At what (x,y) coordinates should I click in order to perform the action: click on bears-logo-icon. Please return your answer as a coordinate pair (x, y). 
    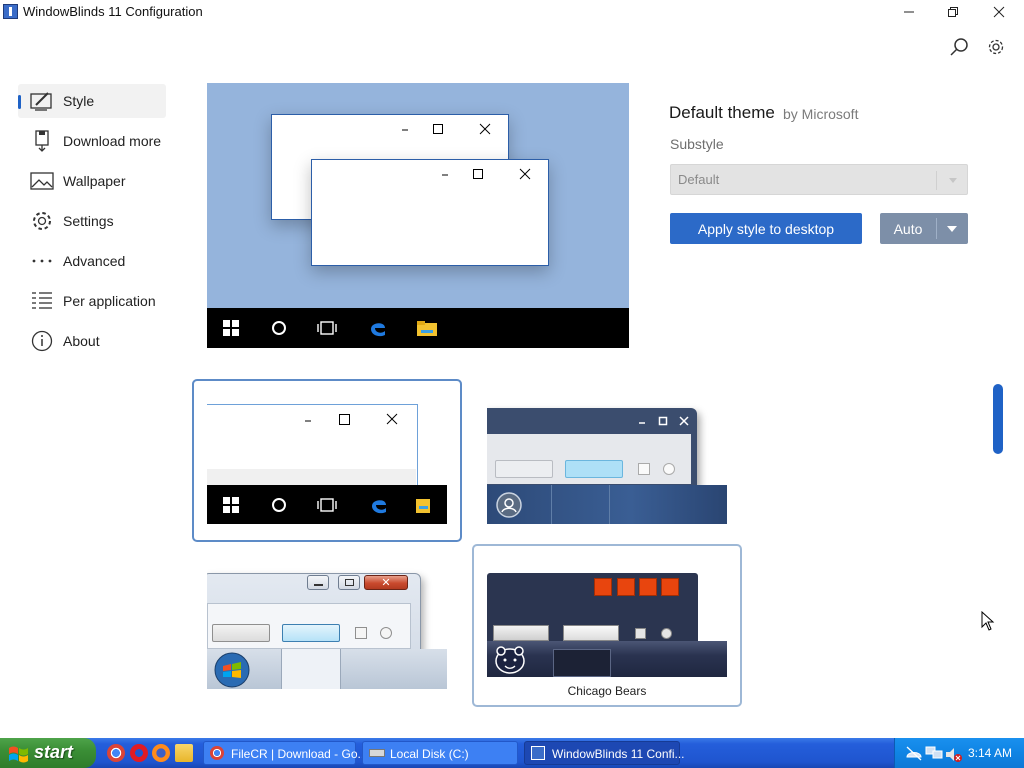
    Looking at the image, I should click on (510, 660).